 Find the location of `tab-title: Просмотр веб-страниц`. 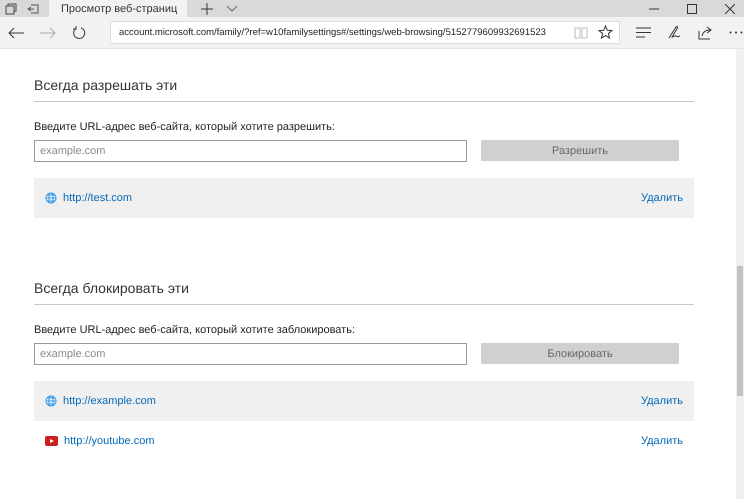

tab-title: Просмотр веб-страниц is located at coordinates (119, 8).